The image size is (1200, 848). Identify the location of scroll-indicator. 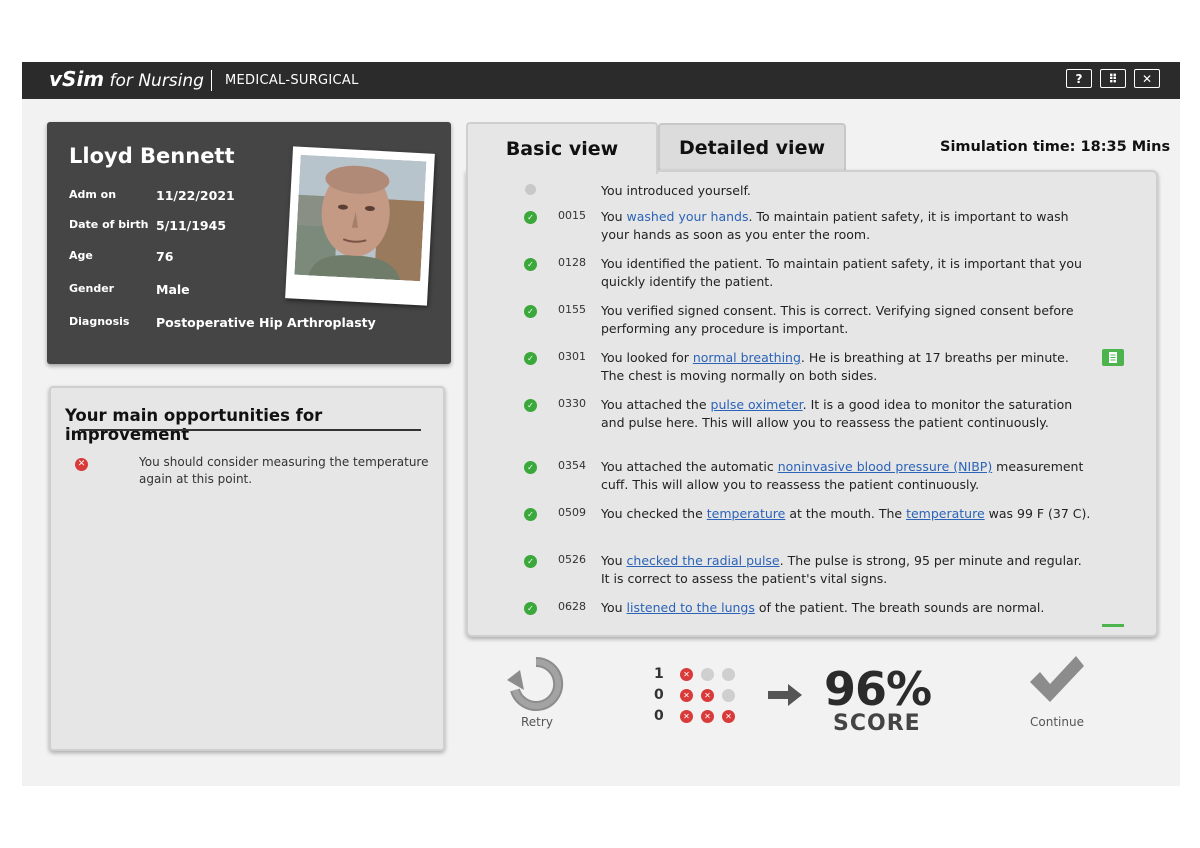
(1113, 625).